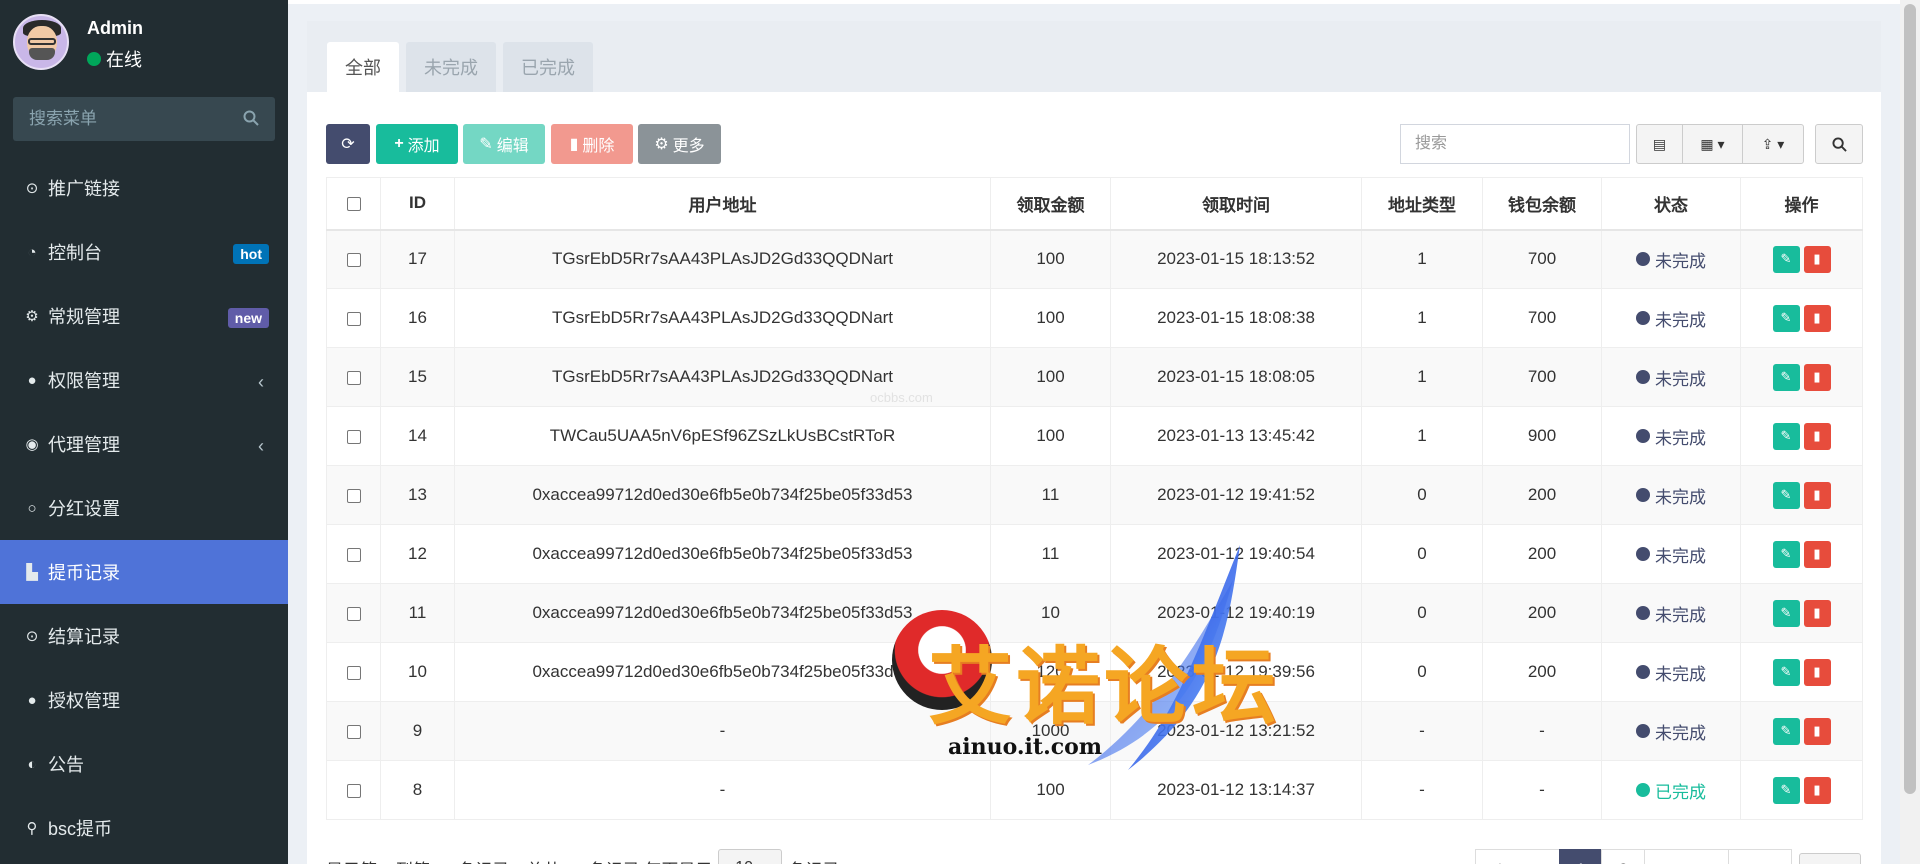 Image resolution: width=1920 pixels, height=864 pixels. What do you see at coordinates (32, 572) in the screenshot?
I see `bar-chart-icon: ▙` at bounding box center [32, 572].